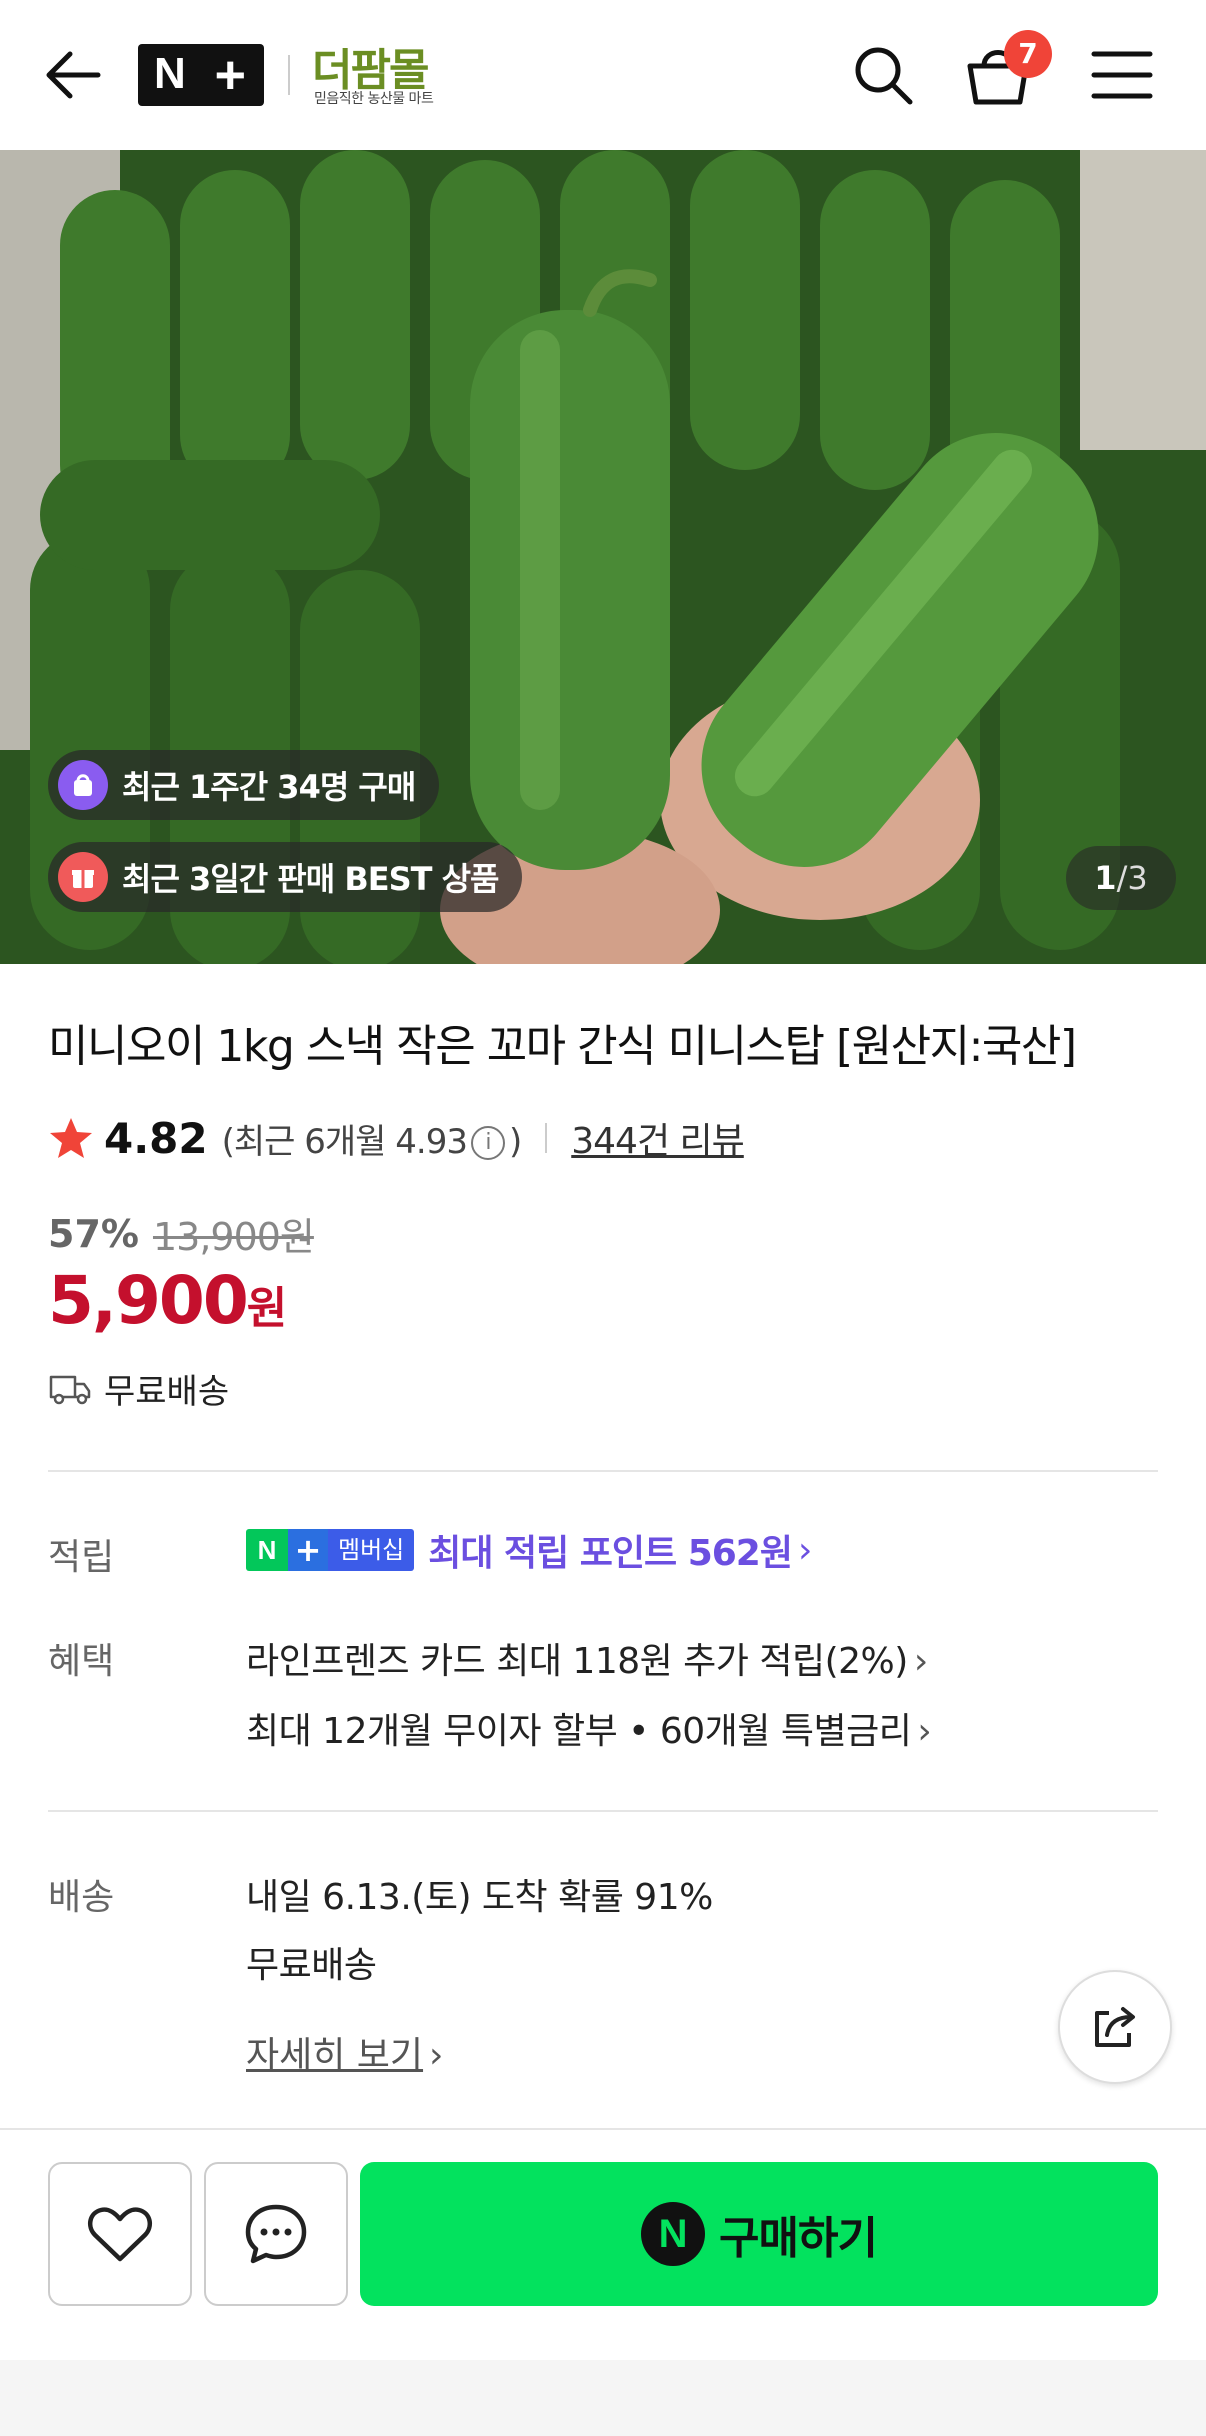  Describe the element at coordinates (546, 1138) in the screenshot. I see `rating-divider` at that location.